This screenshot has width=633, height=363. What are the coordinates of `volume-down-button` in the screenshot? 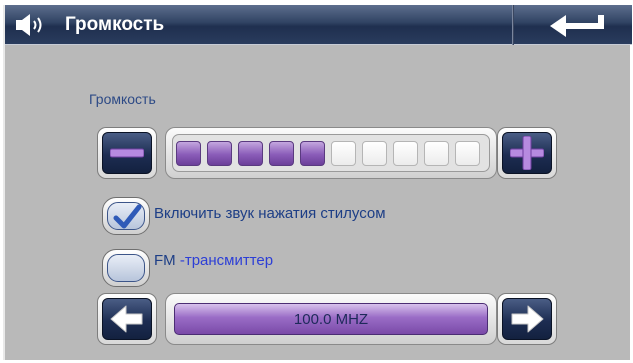 It's located at (127, 153).